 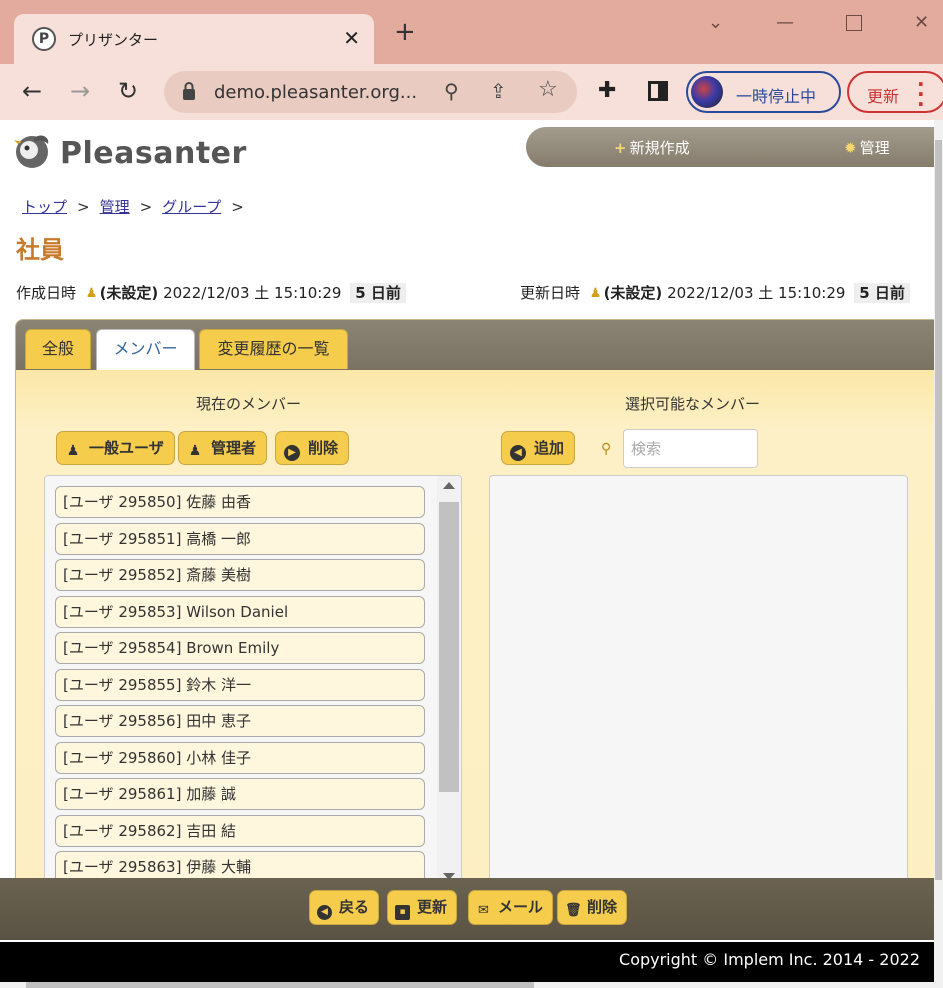 What do you see at coordinates (249, 404) in the screenshot?
I see `current-members-title: 現在のメンバー` at bounding box center [249, 404].